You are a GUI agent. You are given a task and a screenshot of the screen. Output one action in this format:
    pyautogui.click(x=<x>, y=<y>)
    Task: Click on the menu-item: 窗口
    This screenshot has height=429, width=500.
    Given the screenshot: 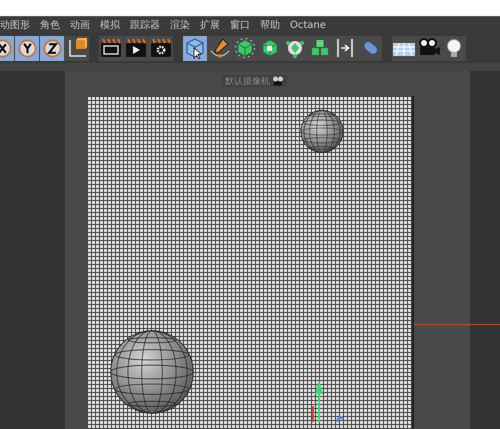 What is the action you would take?
    pyautogui.click(x=240, y=25)
    